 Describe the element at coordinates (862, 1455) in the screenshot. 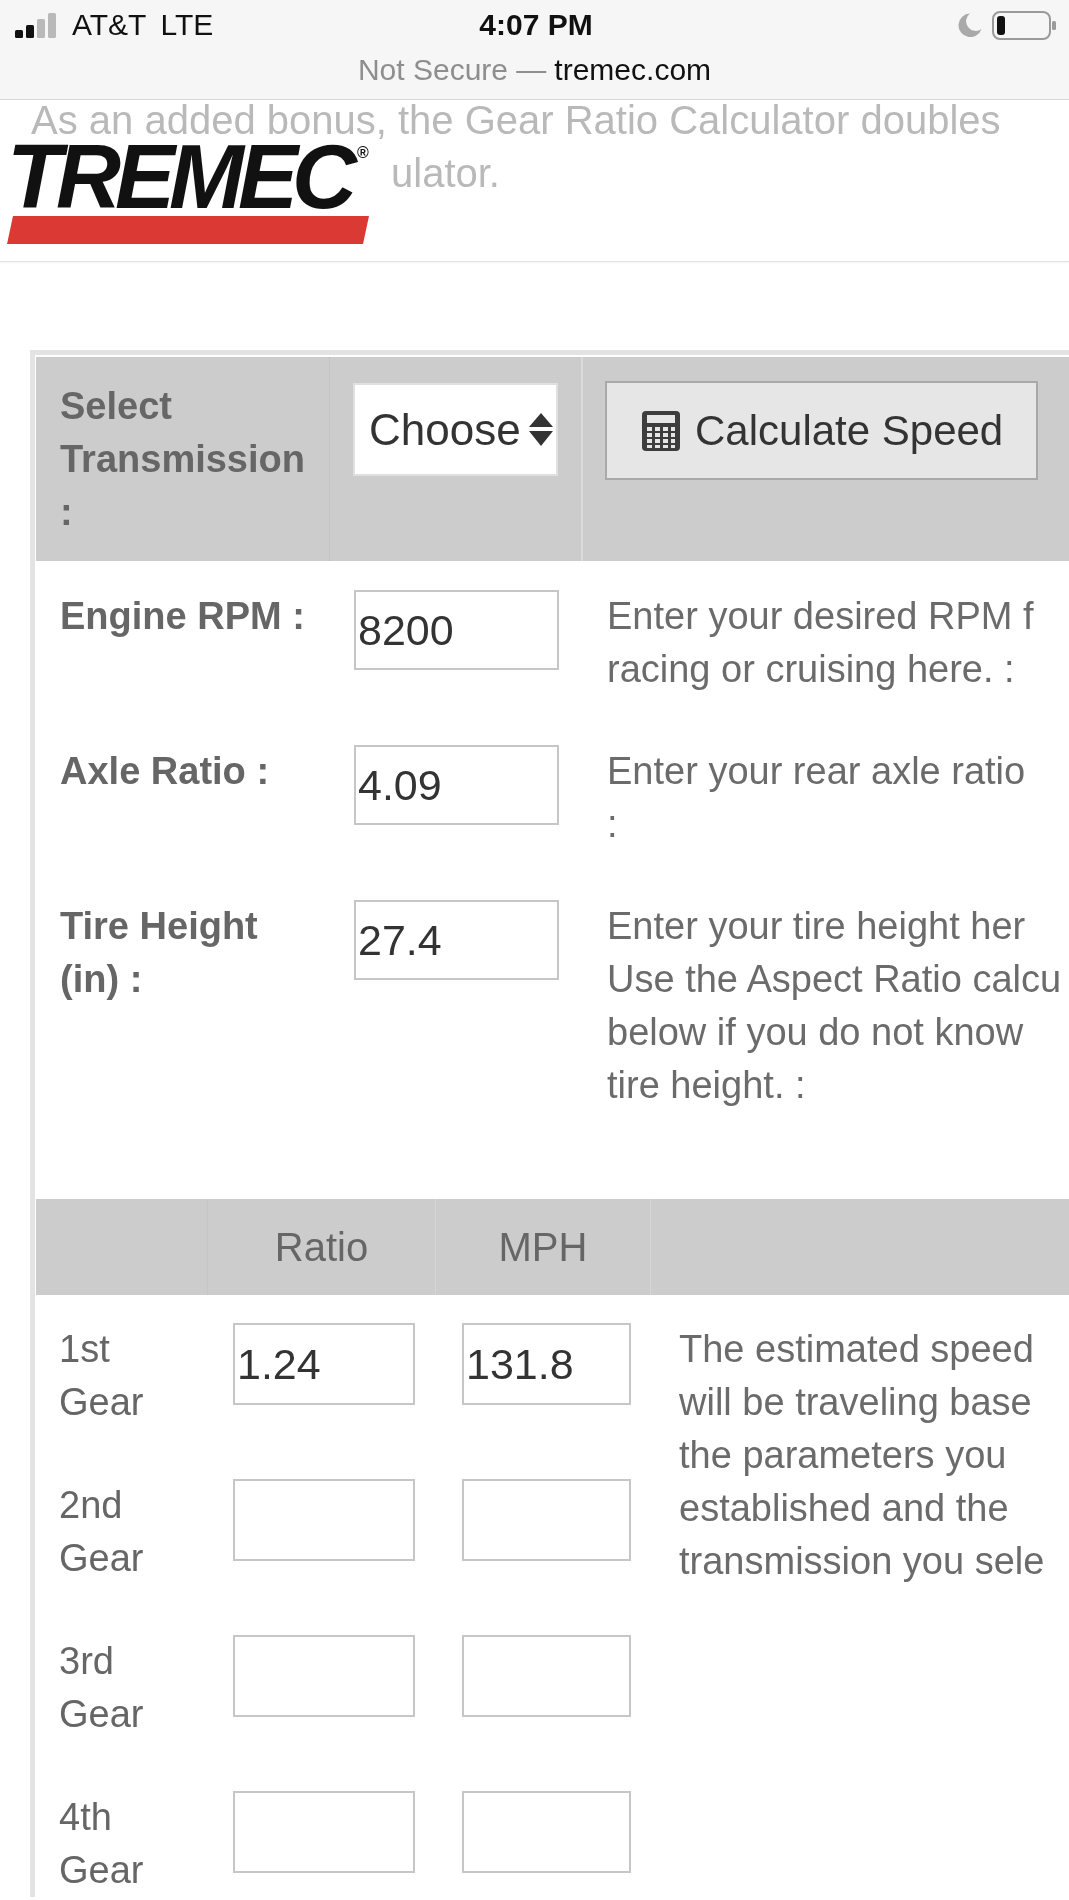

I see `results-description: The estimated speed will be traveling base the parameters you established and the transmission you sele` at that location.